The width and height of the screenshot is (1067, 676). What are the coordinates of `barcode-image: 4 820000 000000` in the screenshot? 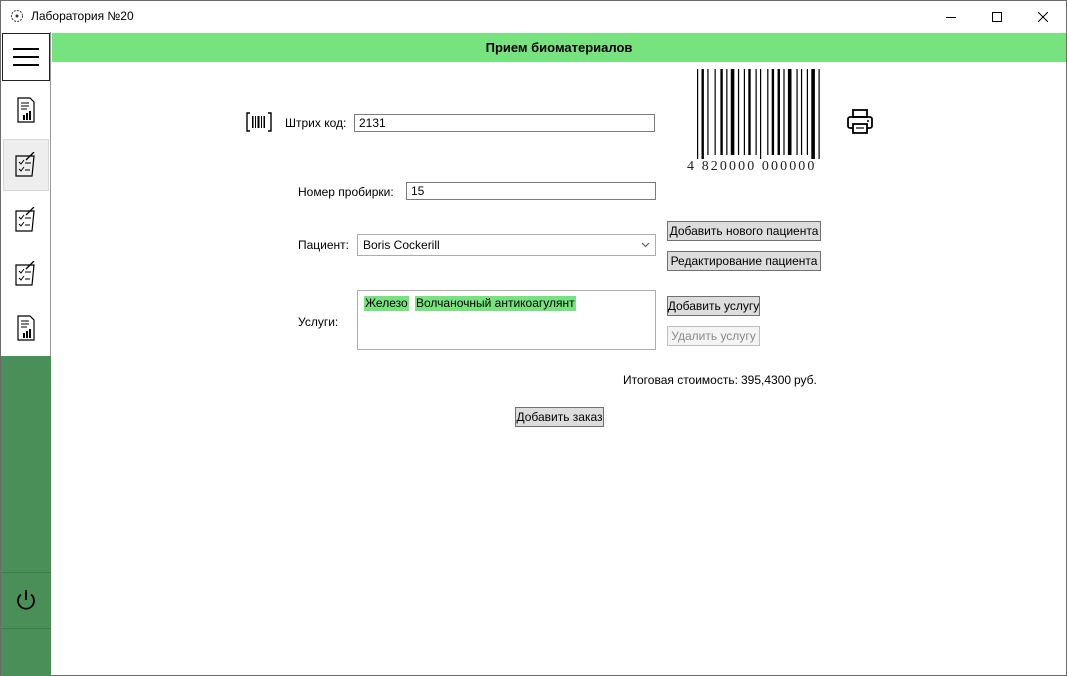 It's located at (762, 121).